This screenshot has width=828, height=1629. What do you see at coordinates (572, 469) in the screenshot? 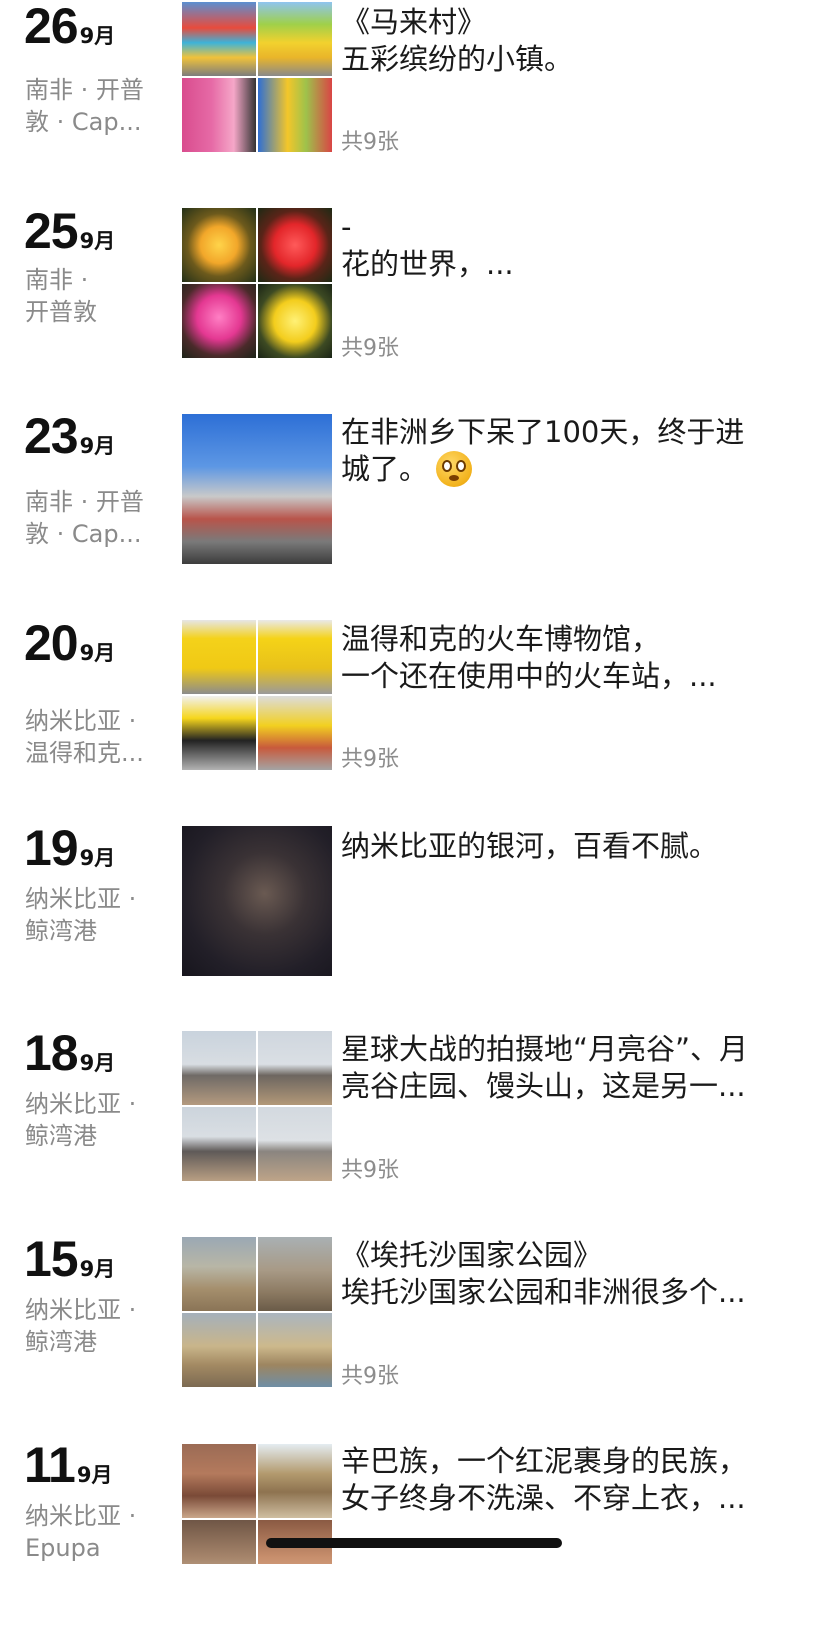
I see `post-text-line-with-emoji: 城了。` at bounding box center [572, 469].